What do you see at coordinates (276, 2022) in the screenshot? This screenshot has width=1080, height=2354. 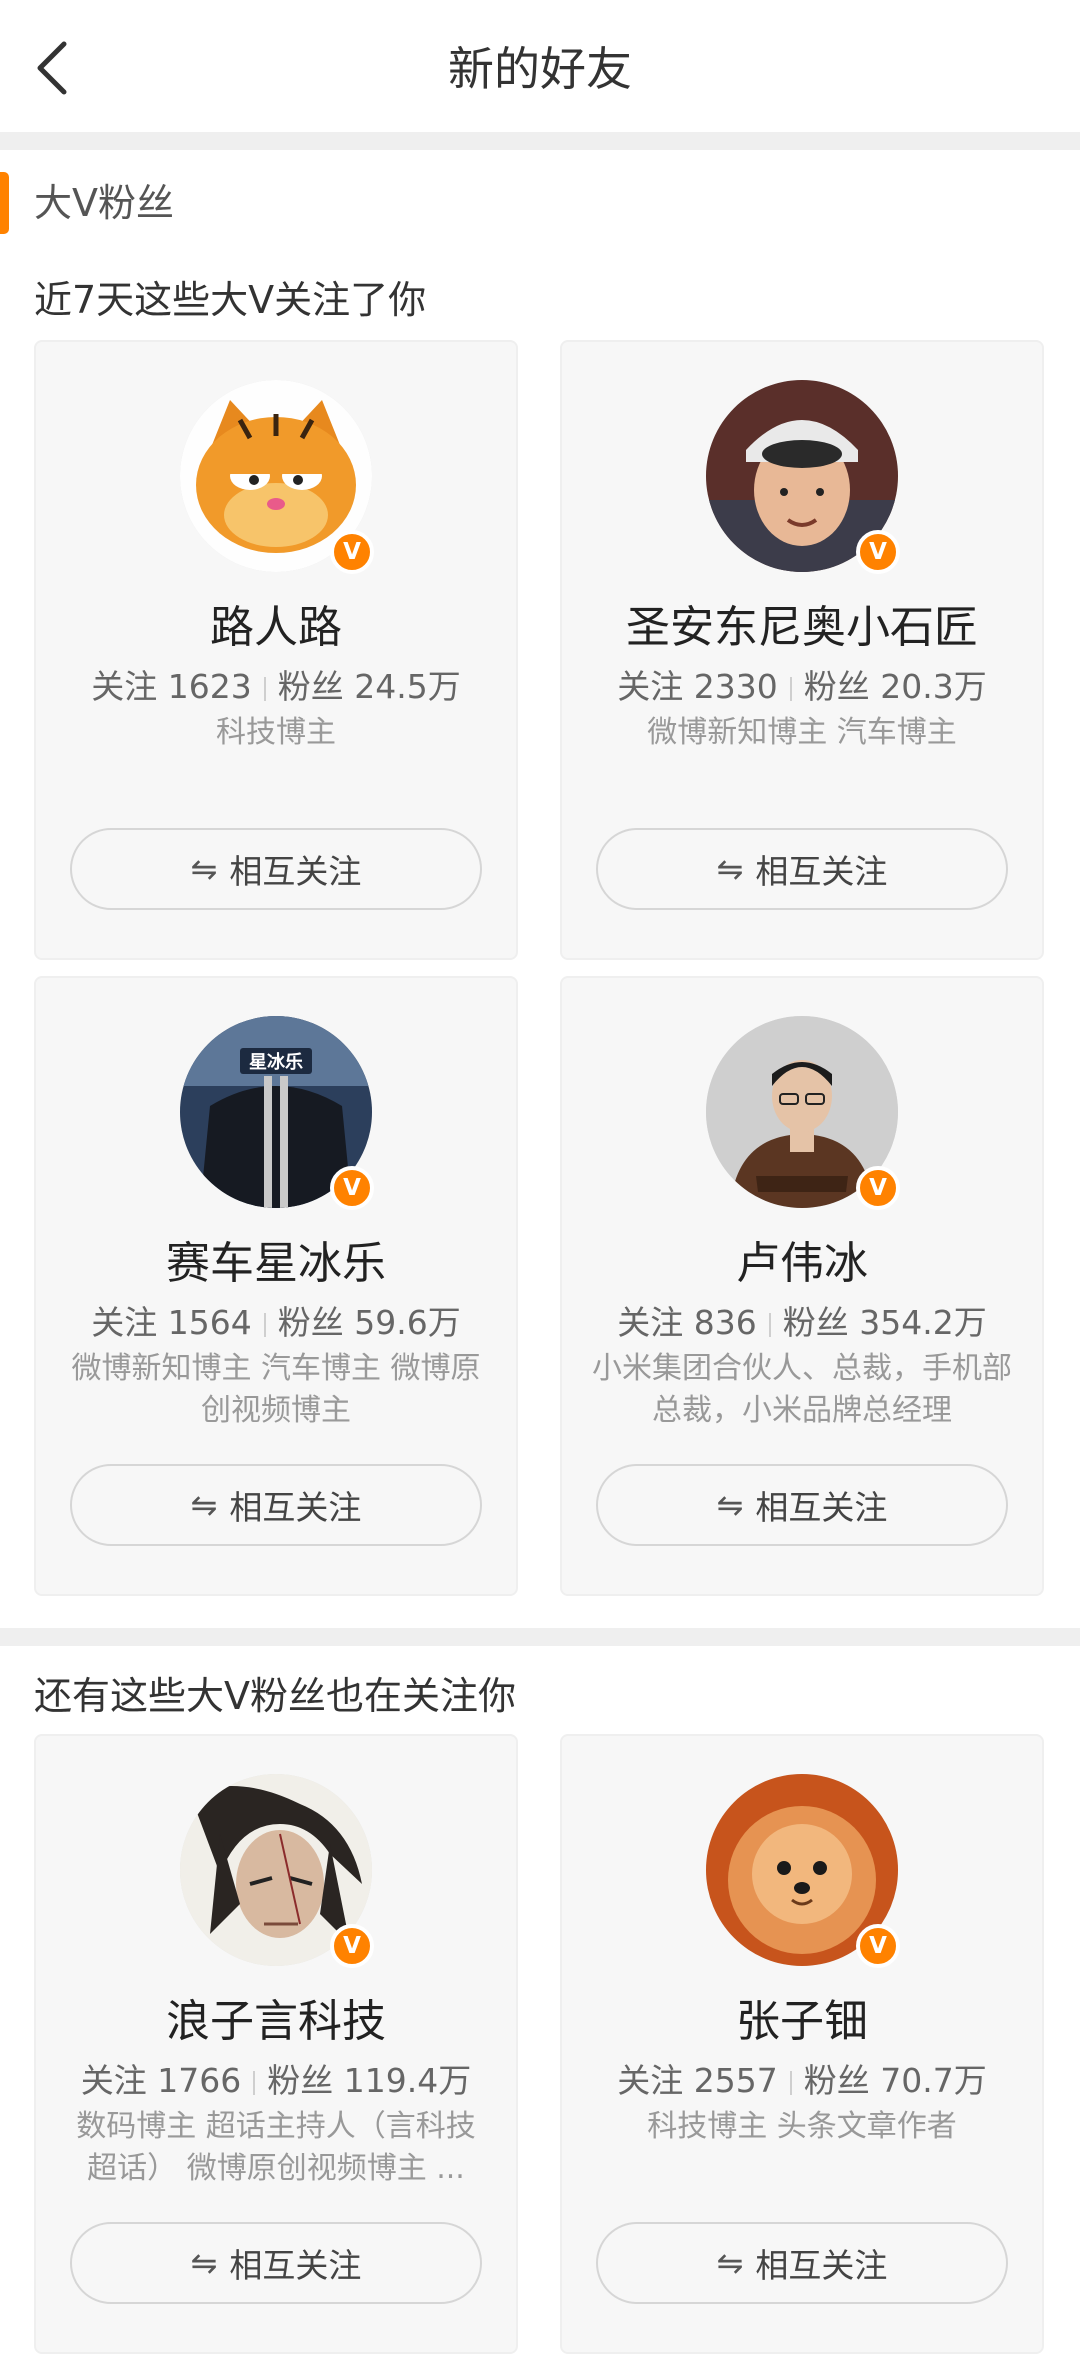 I see `user-name: 浪子言科技` at bounding box center [276, 2022].